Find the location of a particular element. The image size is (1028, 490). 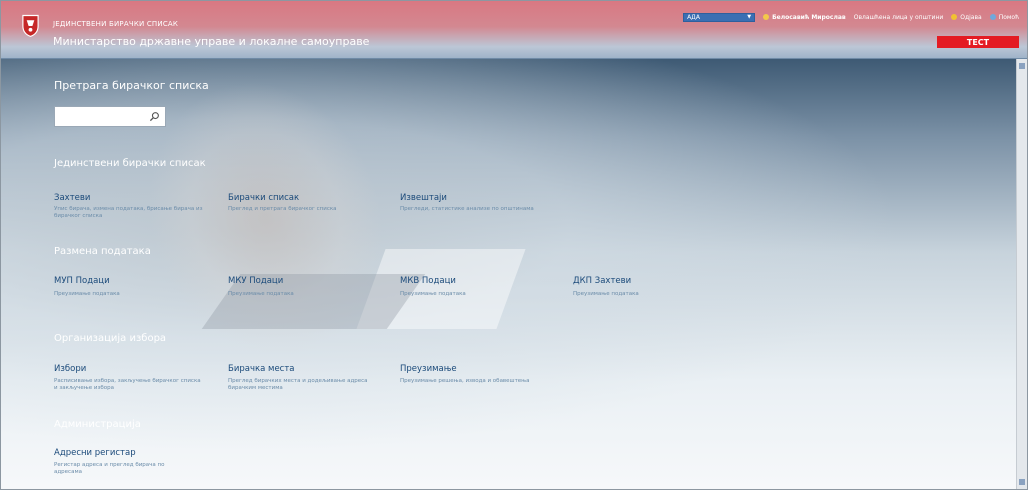

help-link: Помоћ is located at coordinates (1004, 17).